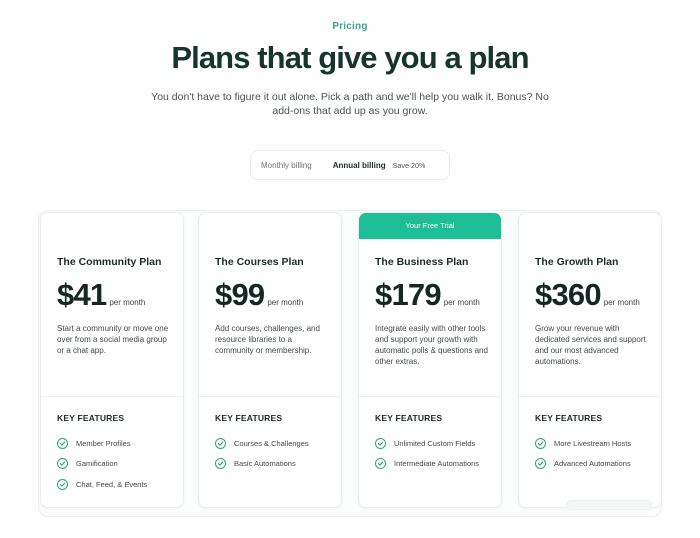  What do you see at coordinates (82, 294) in the screenshot?
I see `plan-price: $41` at bounding box center [82, 294].